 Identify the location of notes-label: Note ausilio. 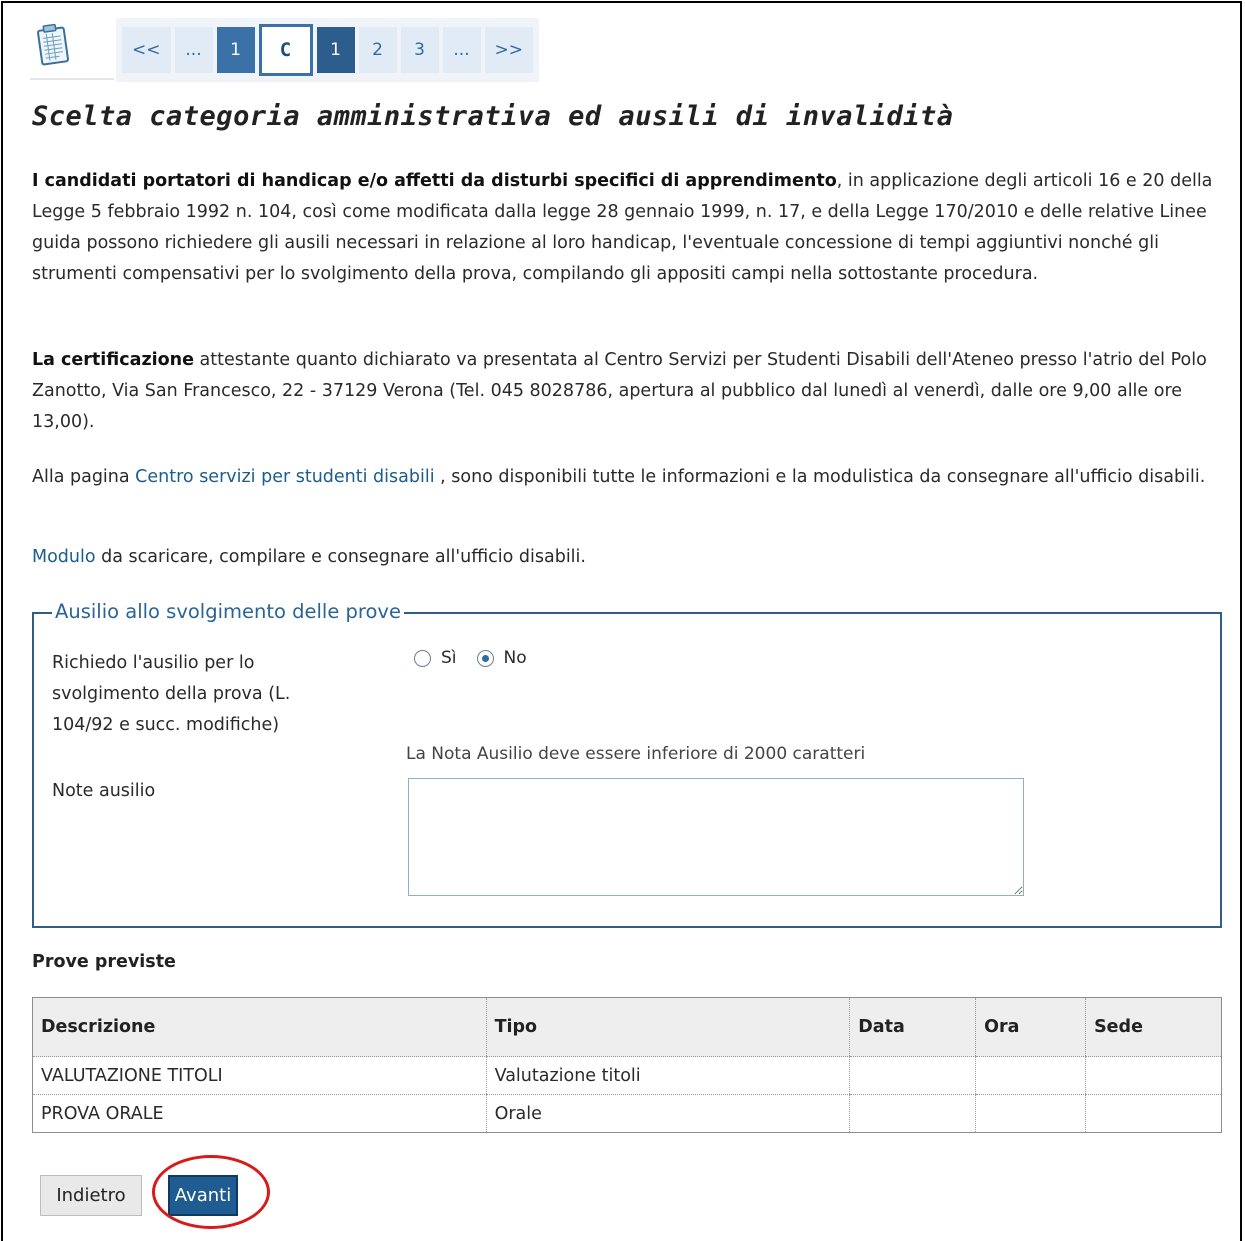
(104, 791).